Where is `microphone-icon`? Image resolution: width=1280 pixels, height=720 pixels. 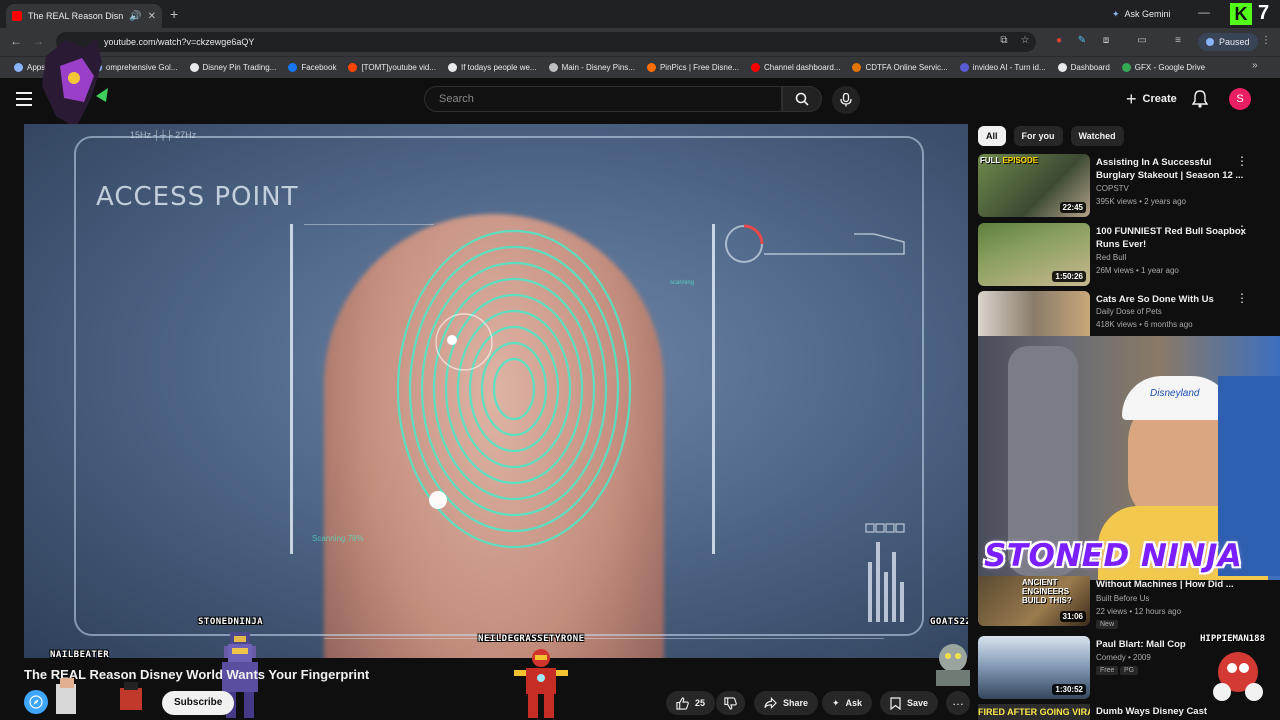
microphone-icon is located at coordinates (846, 100).